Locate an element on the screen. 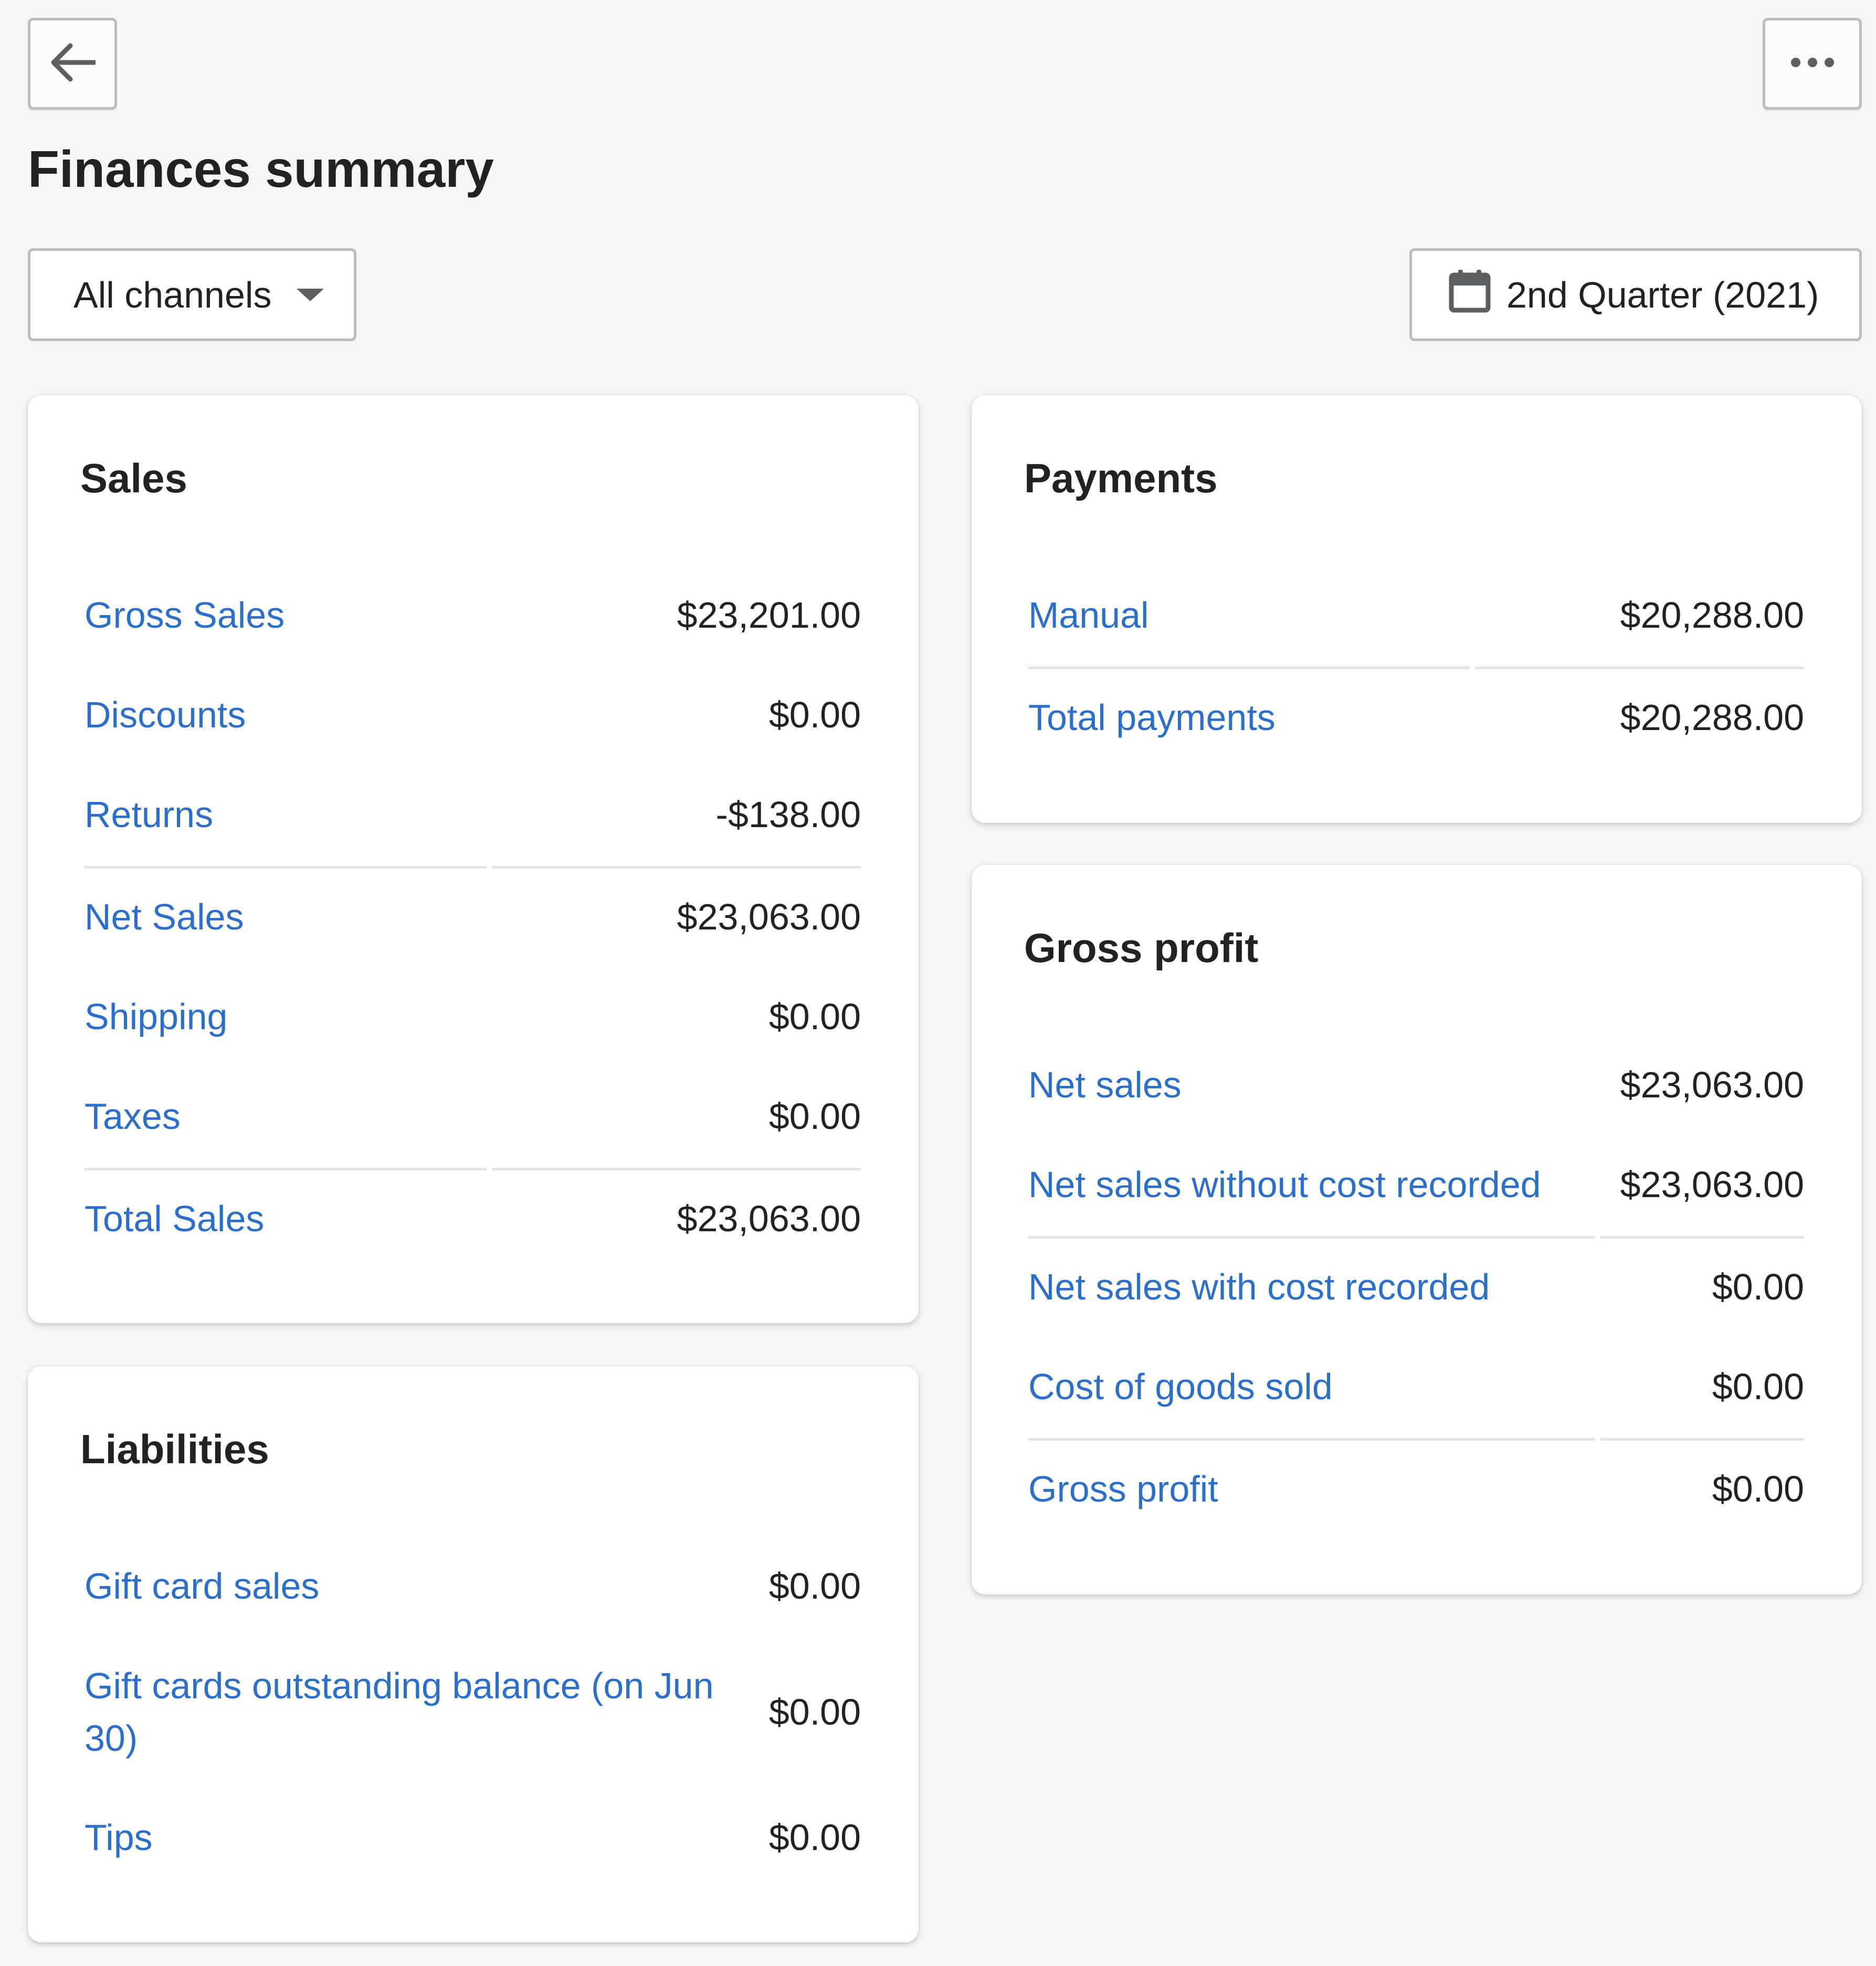  gross-profit-row-with-cost: Net sales with cost recorded $0.00 is located at coordinates (1416, 1287).